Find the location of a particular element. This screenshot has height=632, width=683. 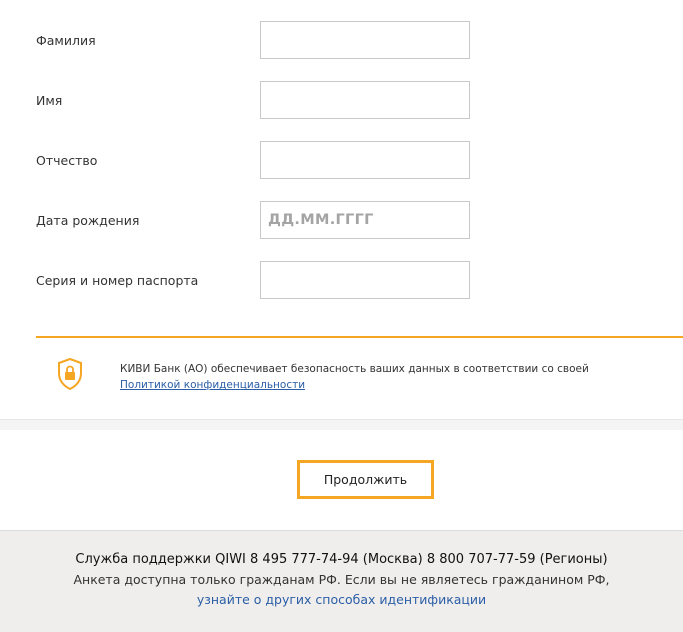

birth-date-row: Дата рождения is located at coordinates (341, 221).